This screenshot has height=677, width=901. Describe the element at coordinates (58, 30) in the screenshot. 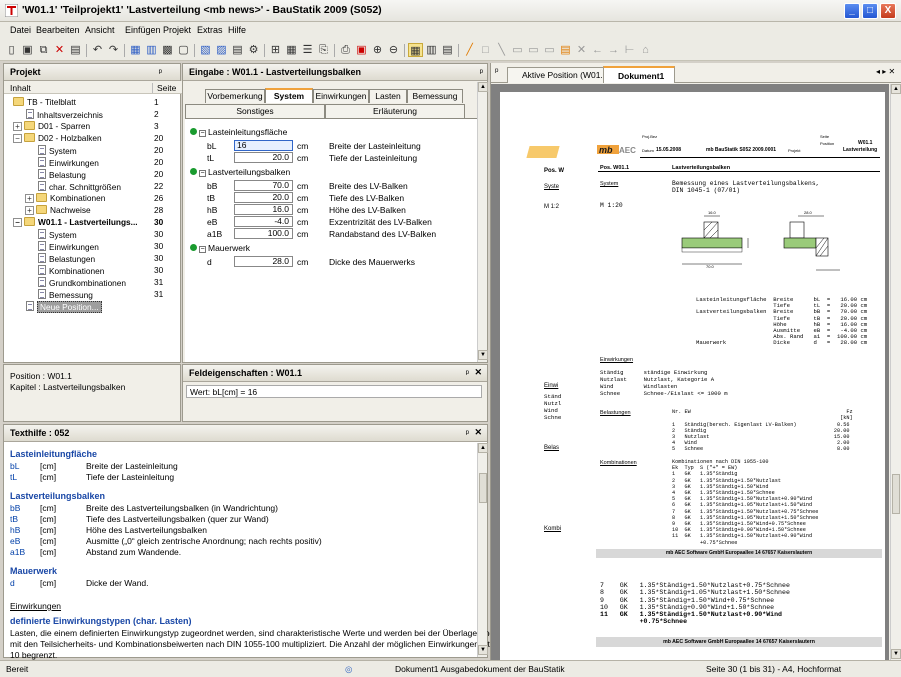

I see `menu-bearbeiten: Bearbeiten` at that location.